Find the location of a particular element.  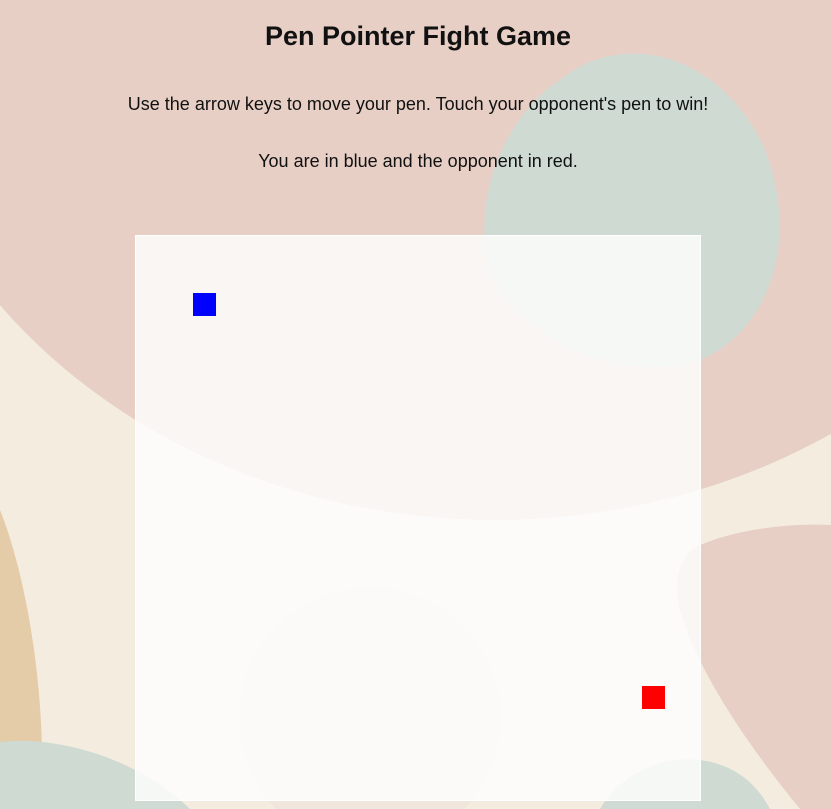

color-info-text: You are in blue and the opponent in red. is located at coordinates (418, 161).